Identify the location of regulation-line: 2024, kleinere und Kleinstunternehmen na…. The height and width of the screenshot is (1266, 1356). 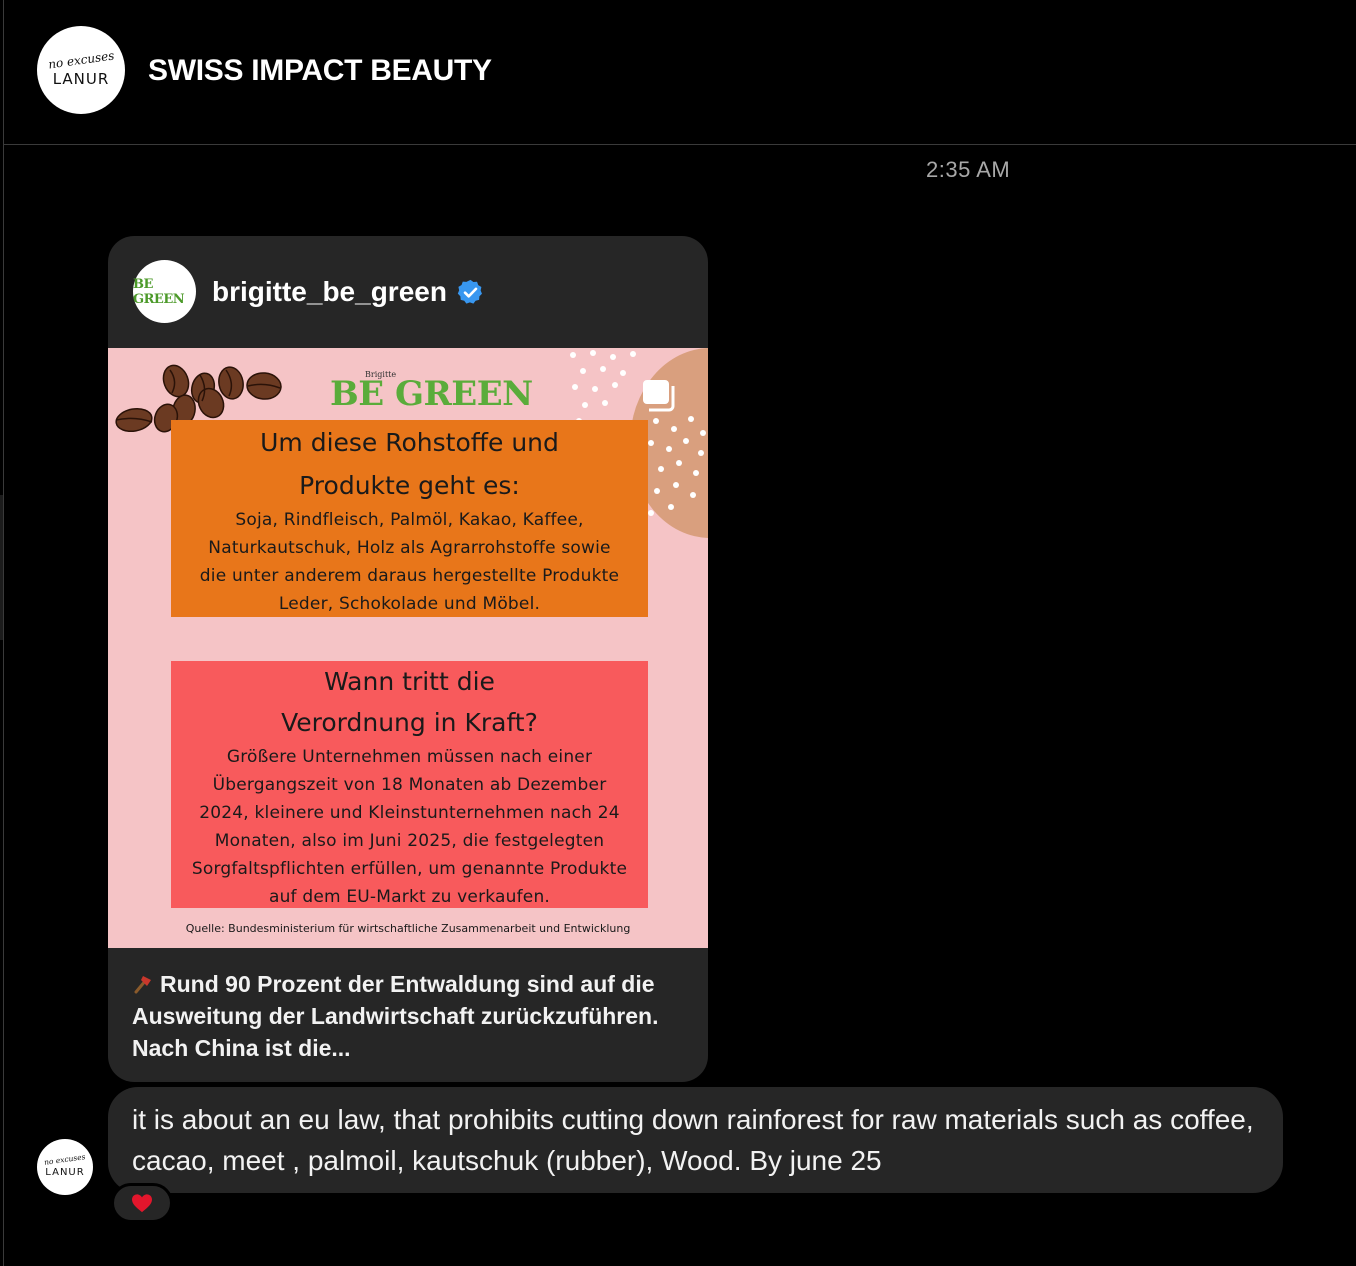
(409, 813).